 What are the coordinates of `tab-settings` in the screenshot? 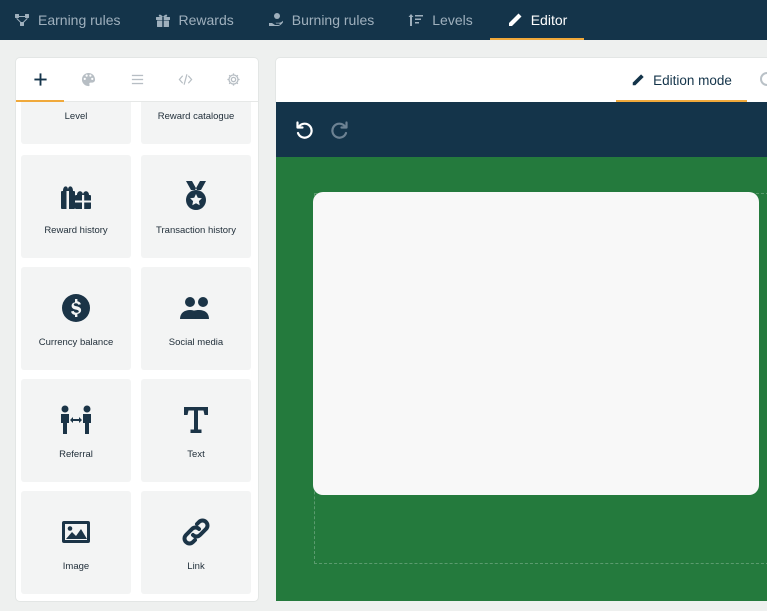 It's located at (234, 79).